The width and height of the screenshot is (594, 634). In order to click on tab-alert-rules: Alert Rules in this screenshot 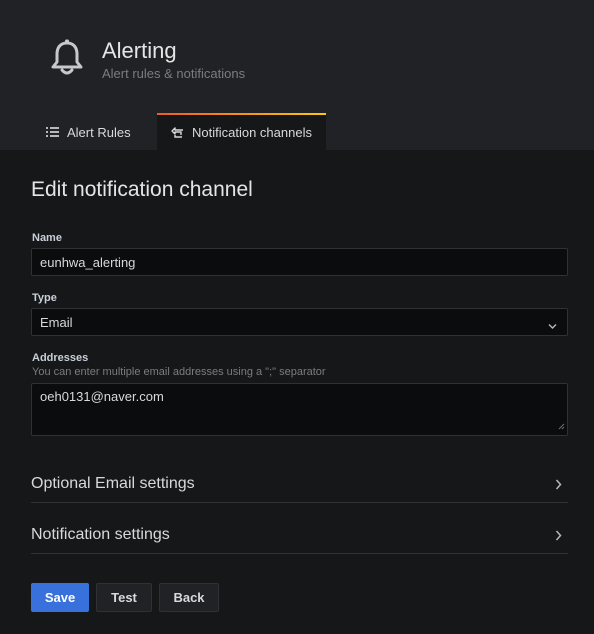, I will do `click(88, 132)`.